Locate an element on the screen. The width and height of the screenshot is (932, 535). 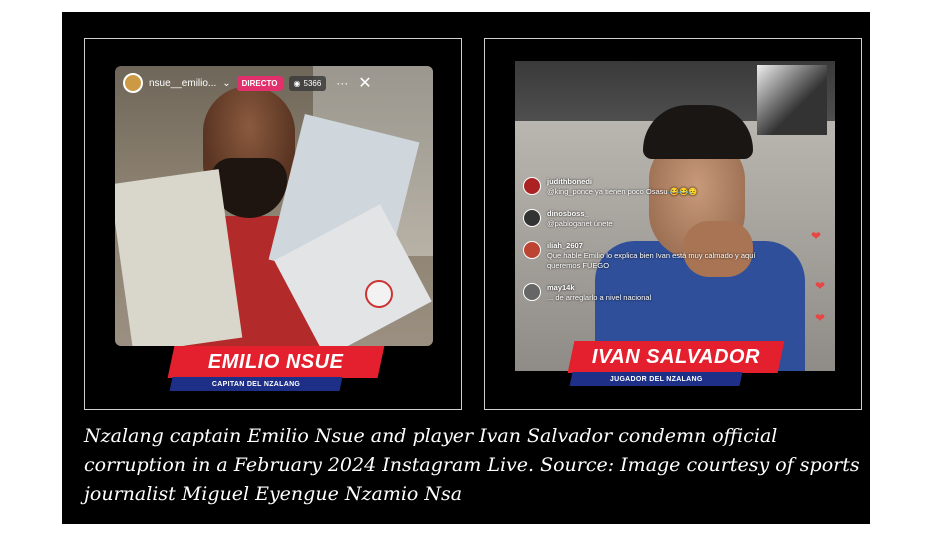
name-banner: EMILIO NSUE is located at coordinates (276, 362).